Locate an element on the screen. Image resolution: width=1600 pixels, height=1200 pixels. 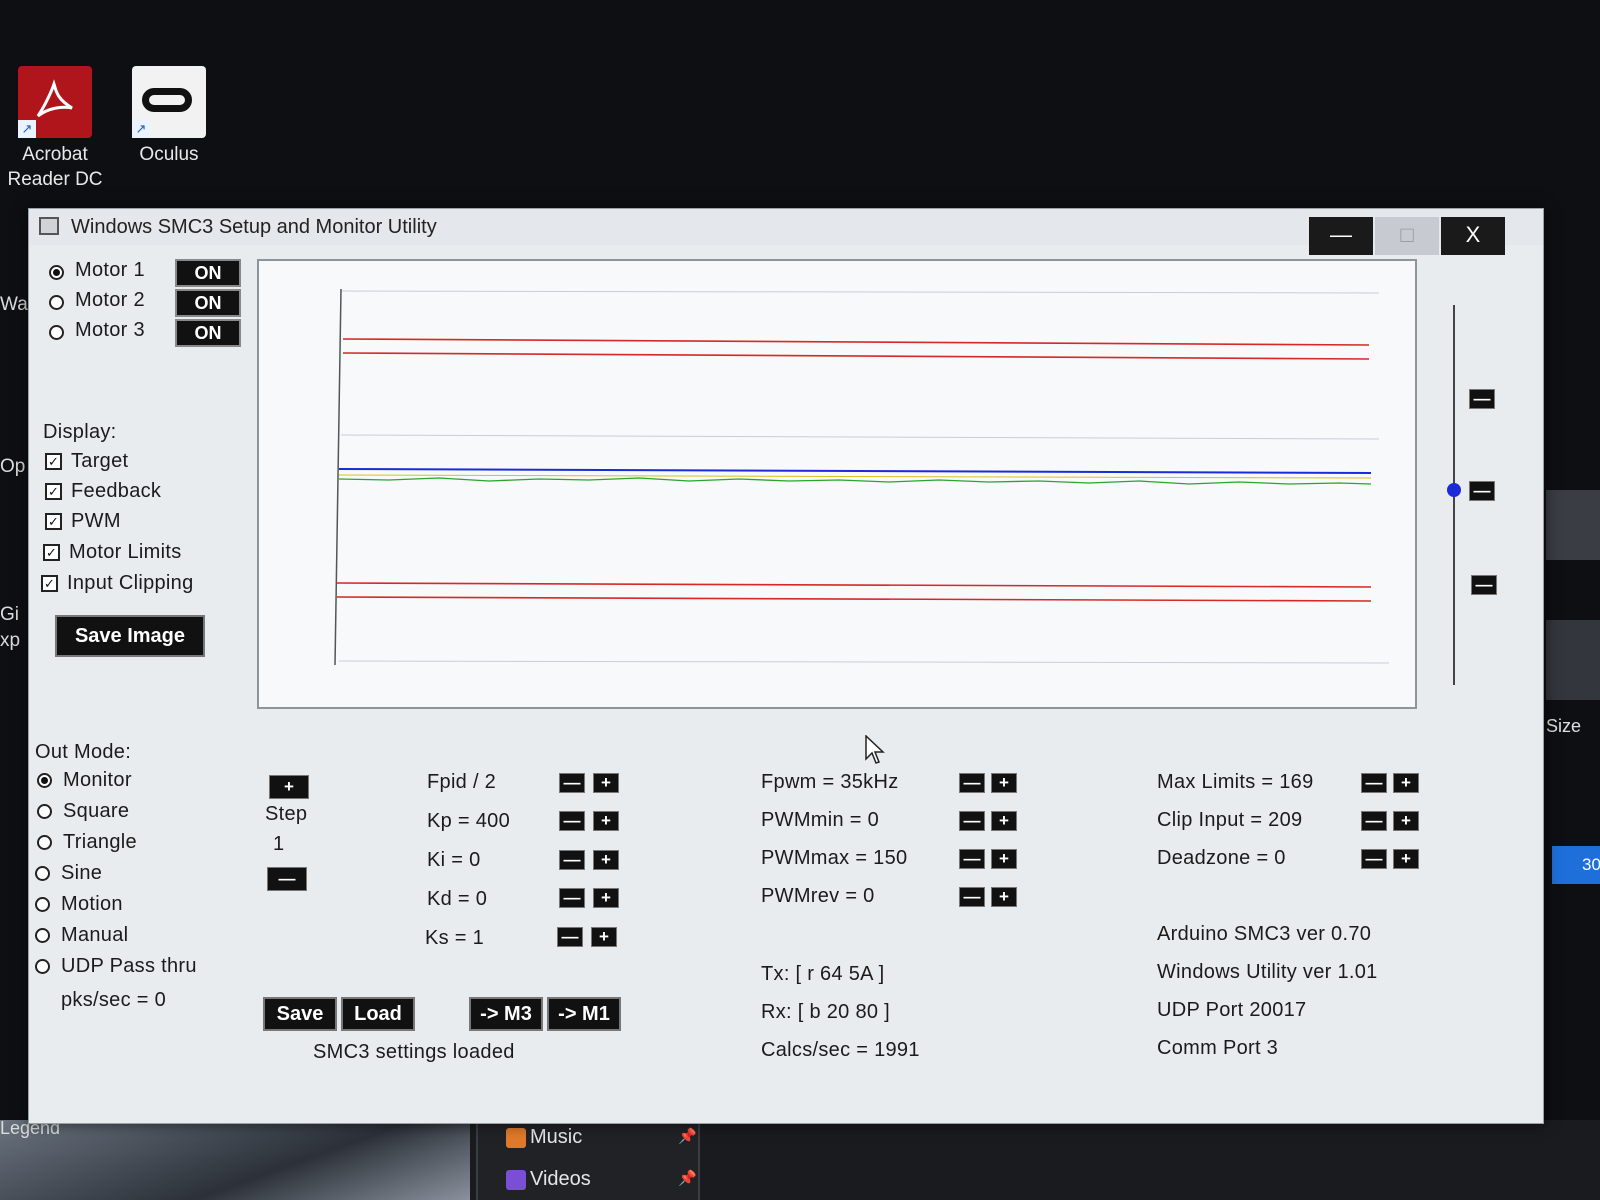
mode-square-radio is located at coordinates (44, 811).